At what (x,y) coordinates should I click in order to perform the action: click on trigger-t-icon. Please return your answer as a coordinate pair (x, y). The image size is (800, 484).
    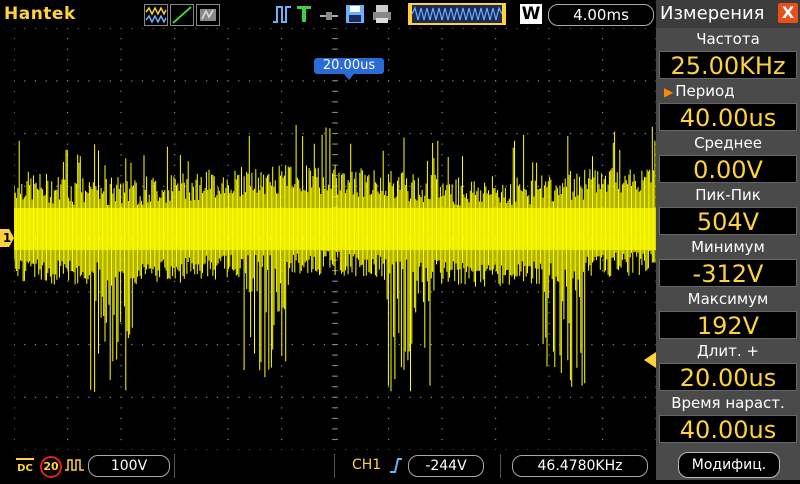
    Looking at the image, I should click on (304, 14).